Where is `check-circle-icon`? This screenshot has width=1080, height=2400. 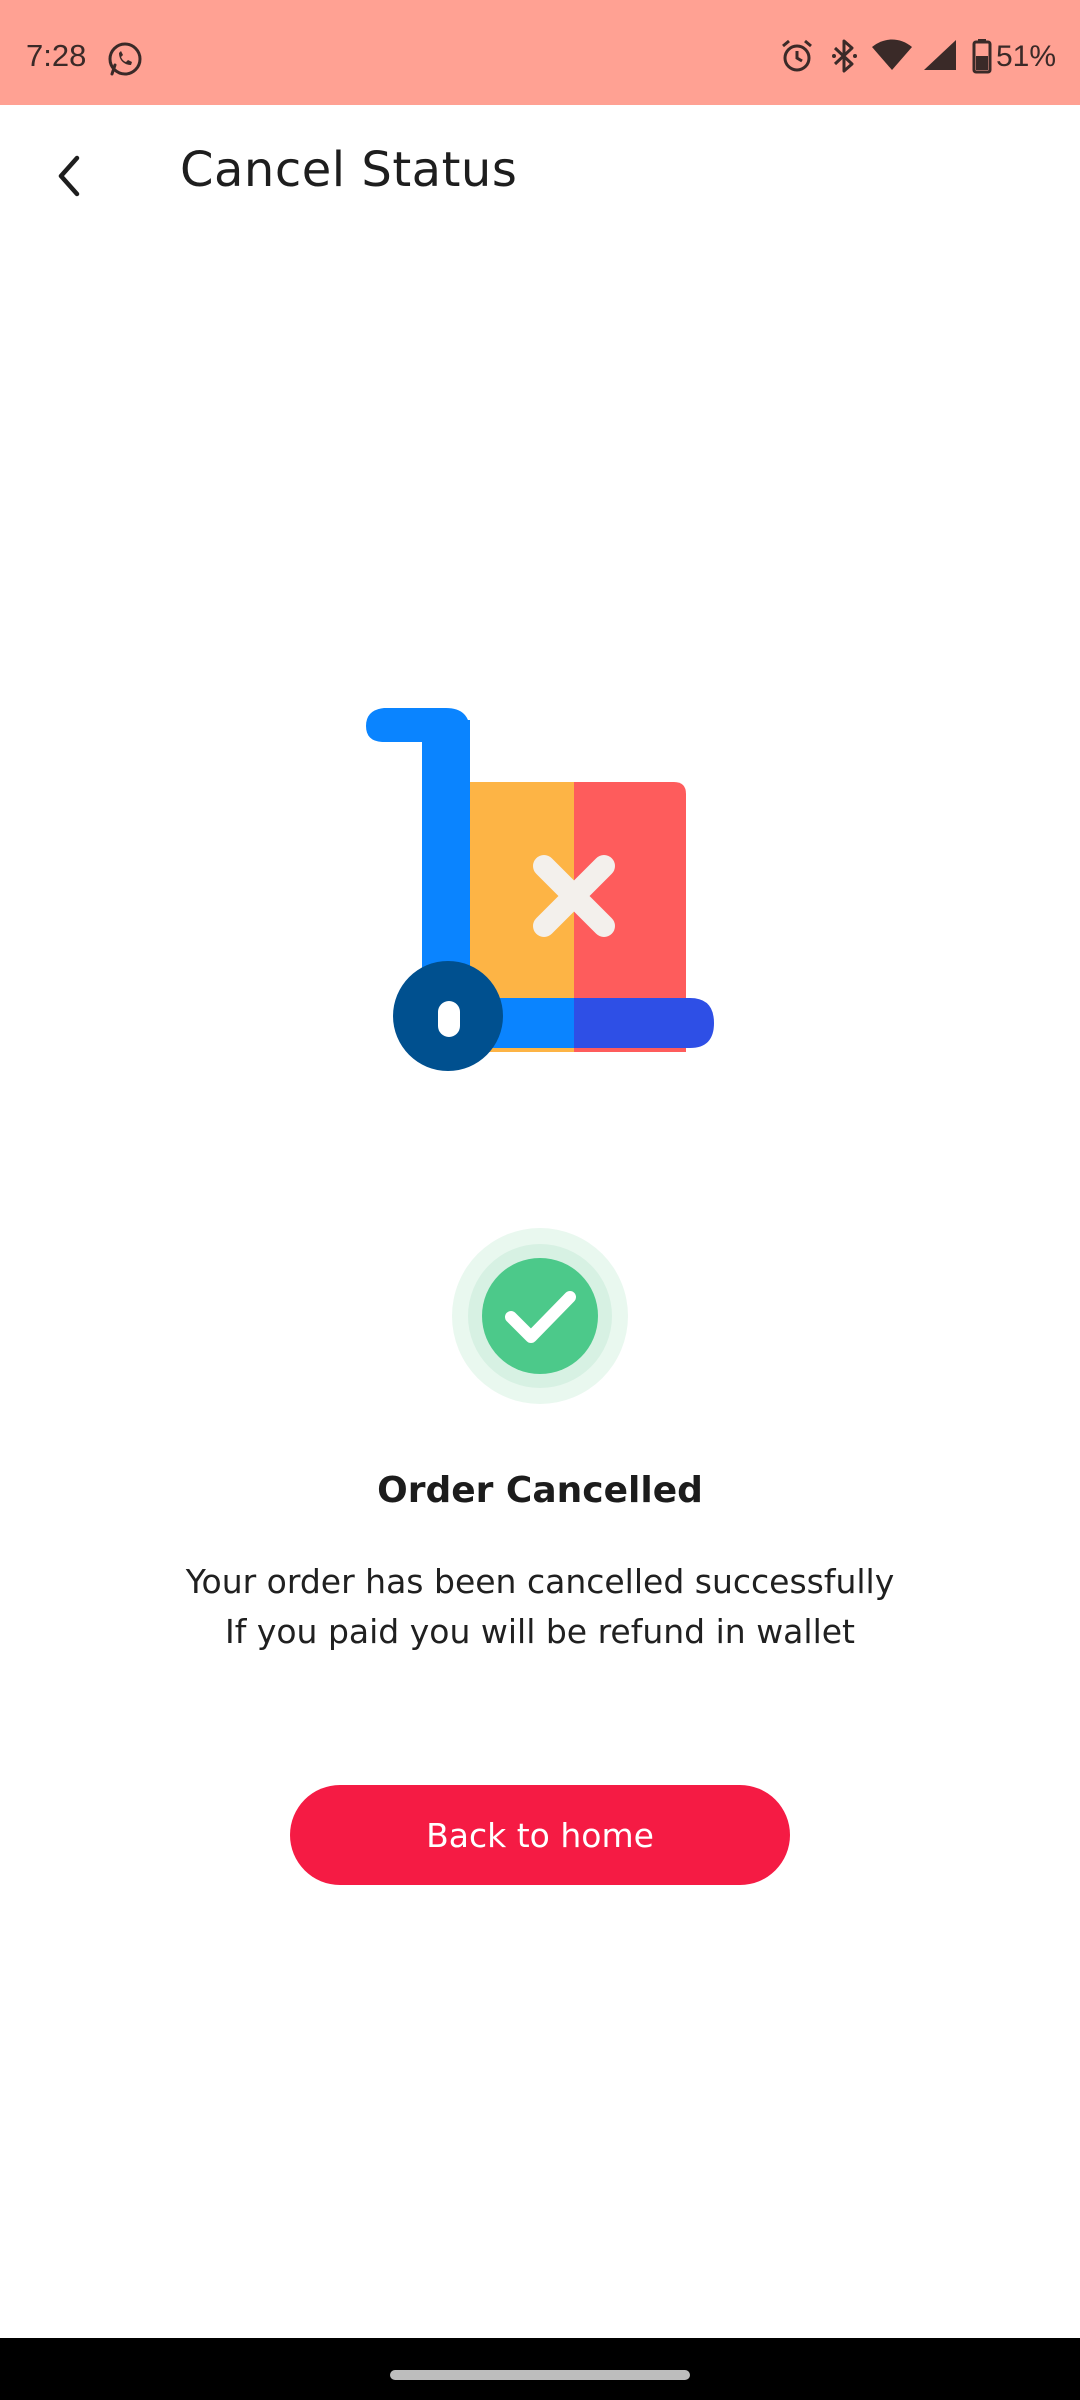 check-circle-icon is located at coordinates (540, 1316).